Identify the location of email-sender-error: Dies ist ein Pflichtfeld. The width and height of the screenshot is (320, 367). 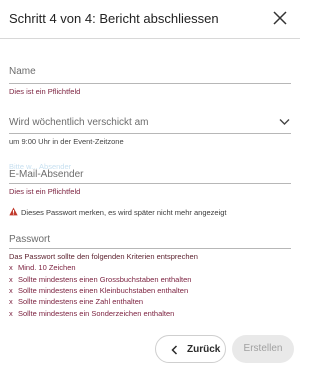
(45, 191).